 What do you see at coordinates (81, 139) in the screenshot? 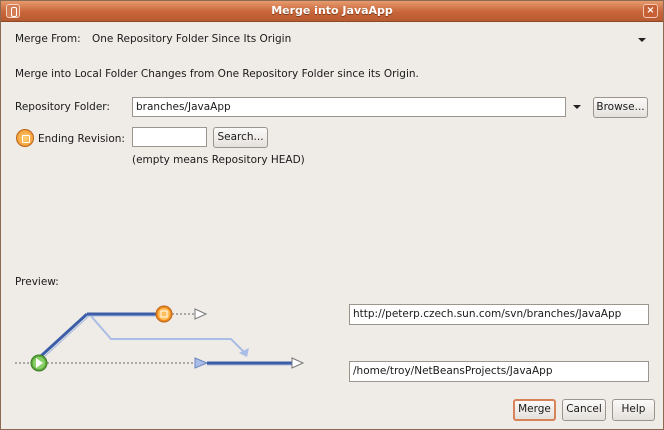
I see `ending-revision-label: Ending Revision:` at bounding box center [81, 139].